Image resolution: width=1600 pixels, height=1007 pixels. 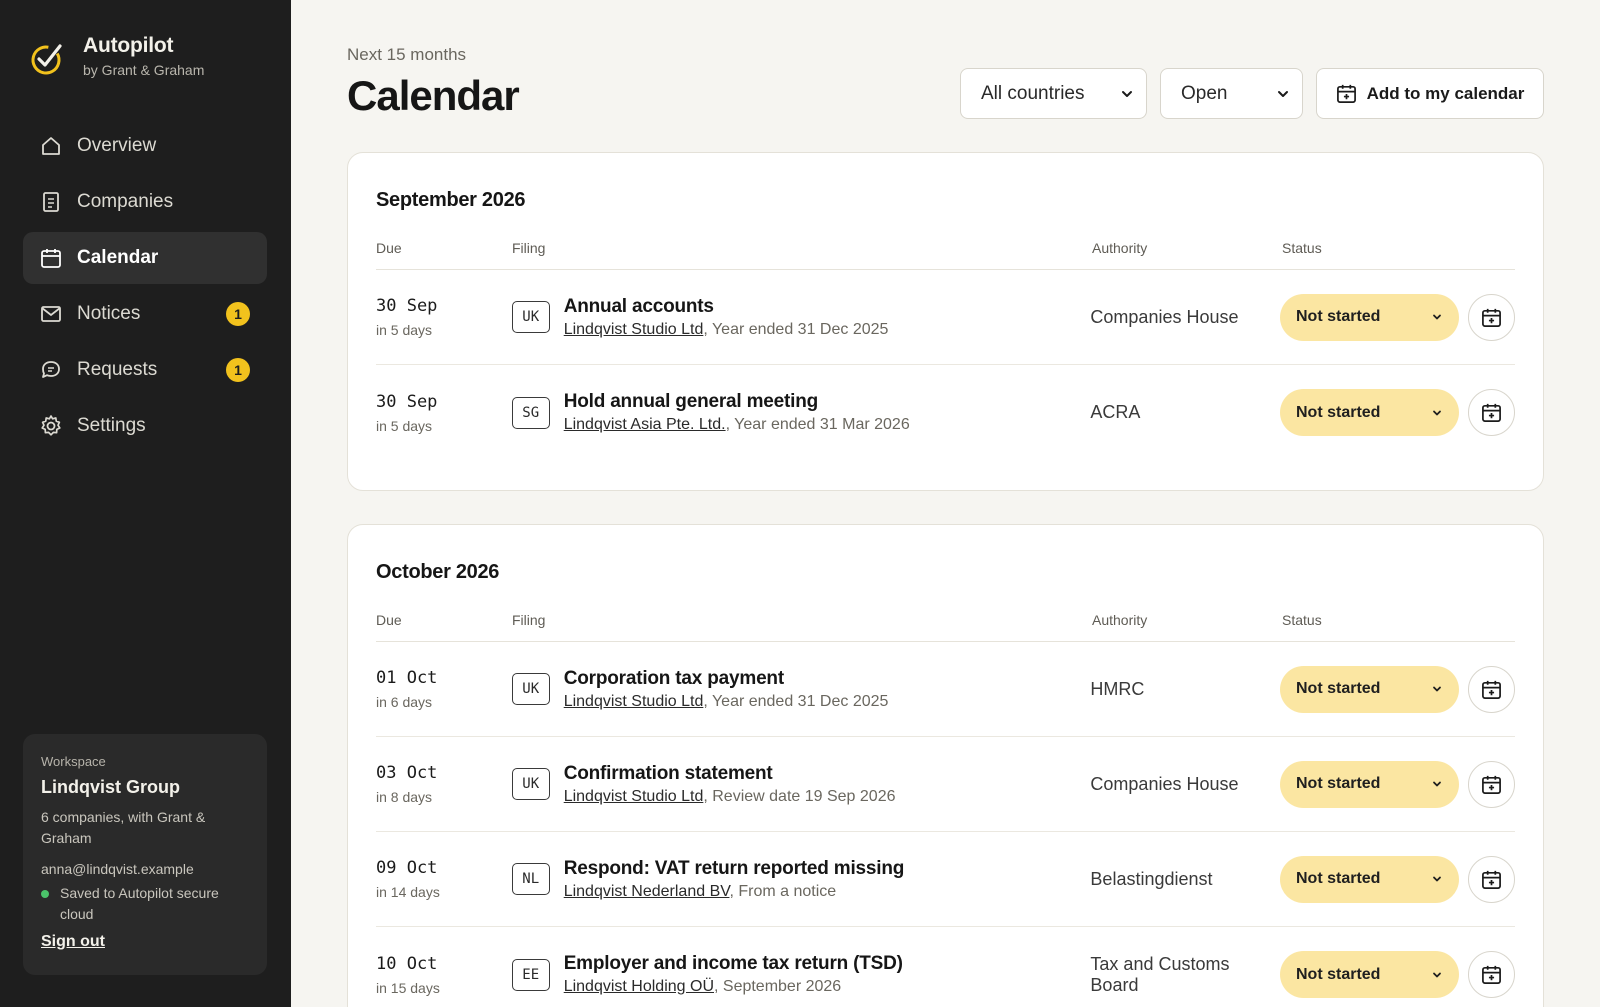 What do you see at coordinates (1430, 93) in the screenshot?
I see `add-to-calendar-button: Add to my calendar` at bounding box center [1430, 93].